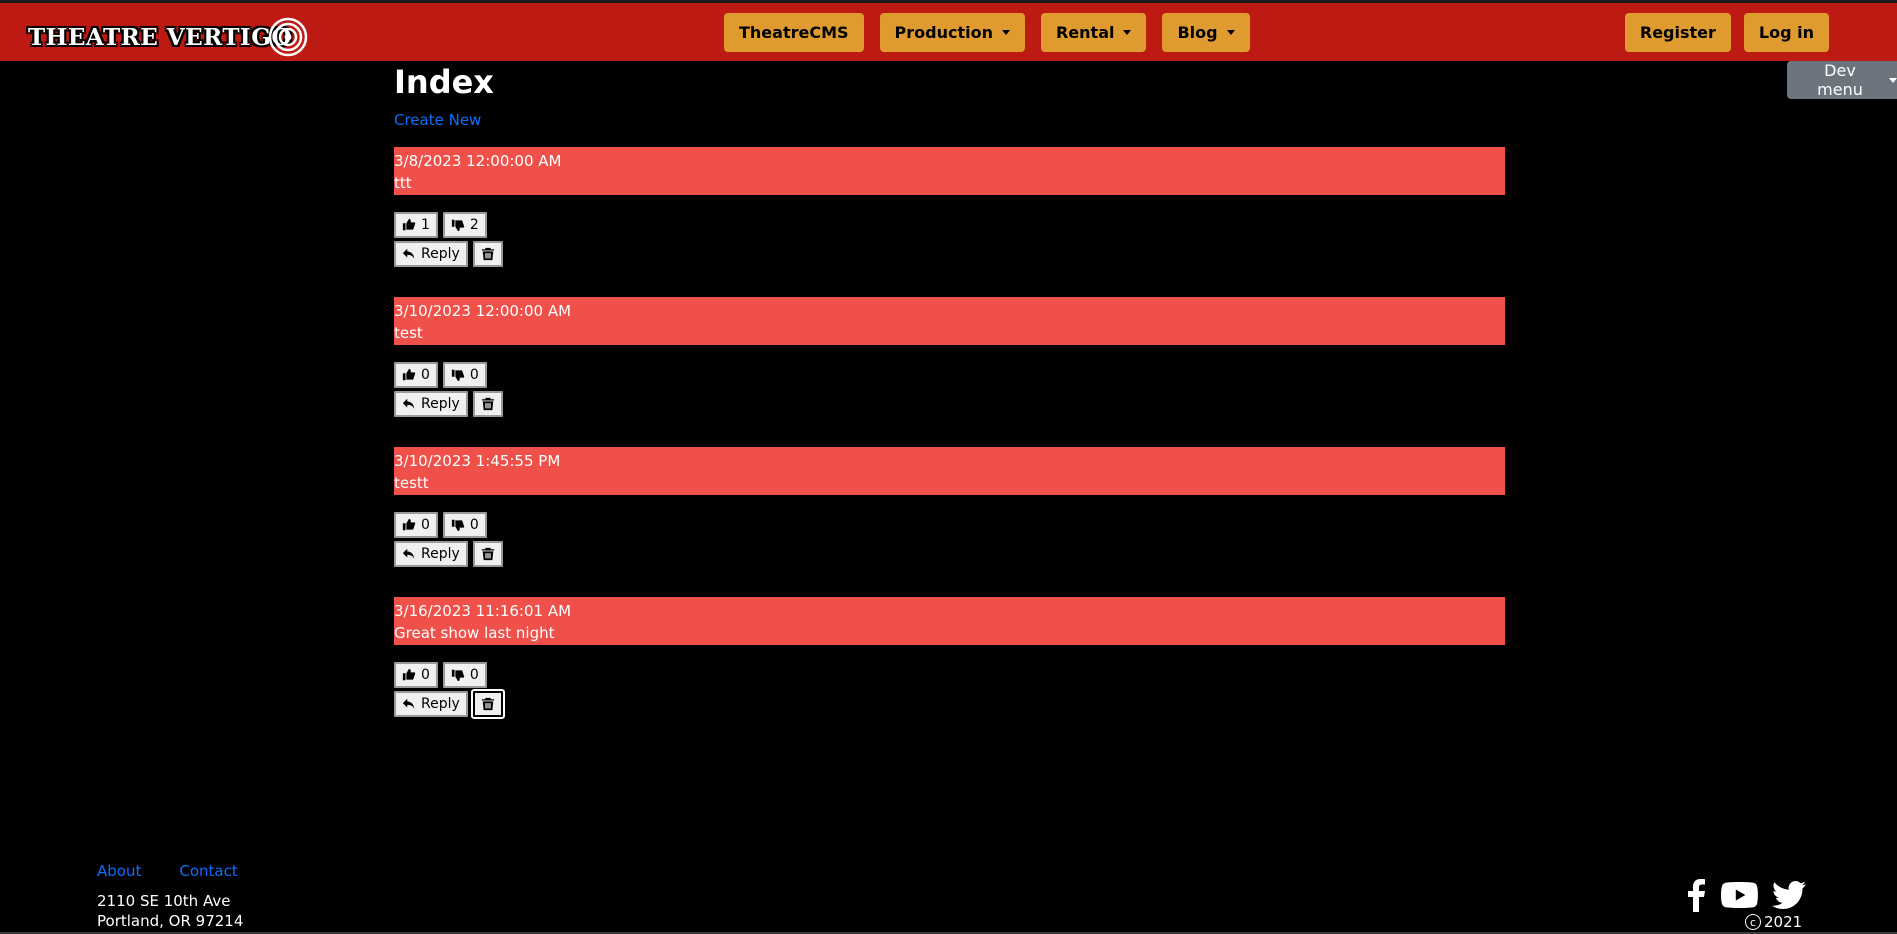 The image size is (1897, 934). Describe the element at coordinates (949, 225) in the screenshot. I see `vote-row: 1 2` at that location.